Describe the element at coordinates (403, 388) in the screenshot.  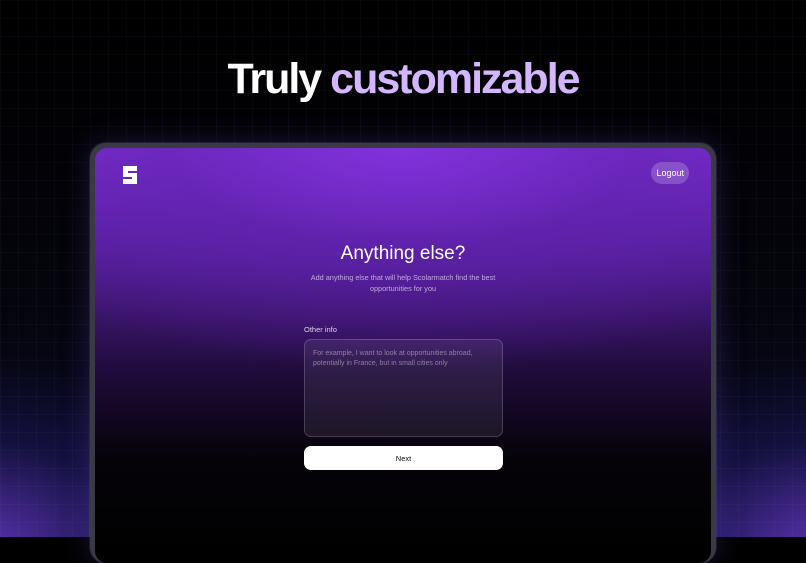
I see `other-info-textarea` at that location.